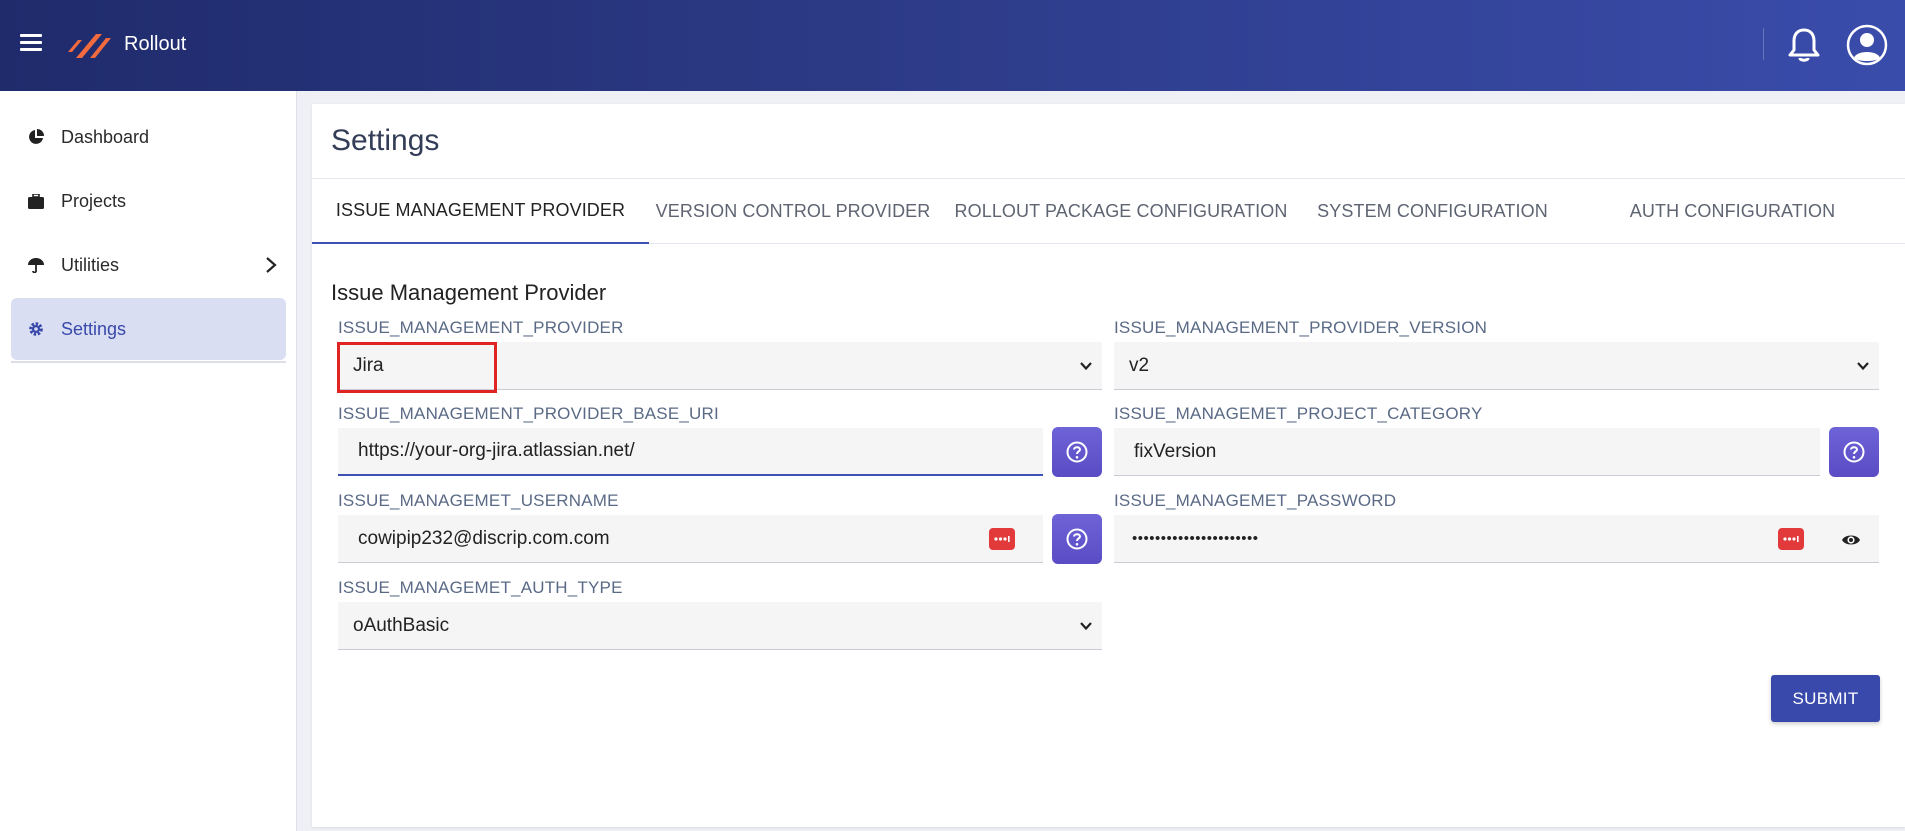  What do you see at coordinates (1121, 211) in the screenshot?
I see `tab-rollout-package-configuration: ROLLOUT PACKAGE CONFIGURATION` at bounding box center [1121, 211].